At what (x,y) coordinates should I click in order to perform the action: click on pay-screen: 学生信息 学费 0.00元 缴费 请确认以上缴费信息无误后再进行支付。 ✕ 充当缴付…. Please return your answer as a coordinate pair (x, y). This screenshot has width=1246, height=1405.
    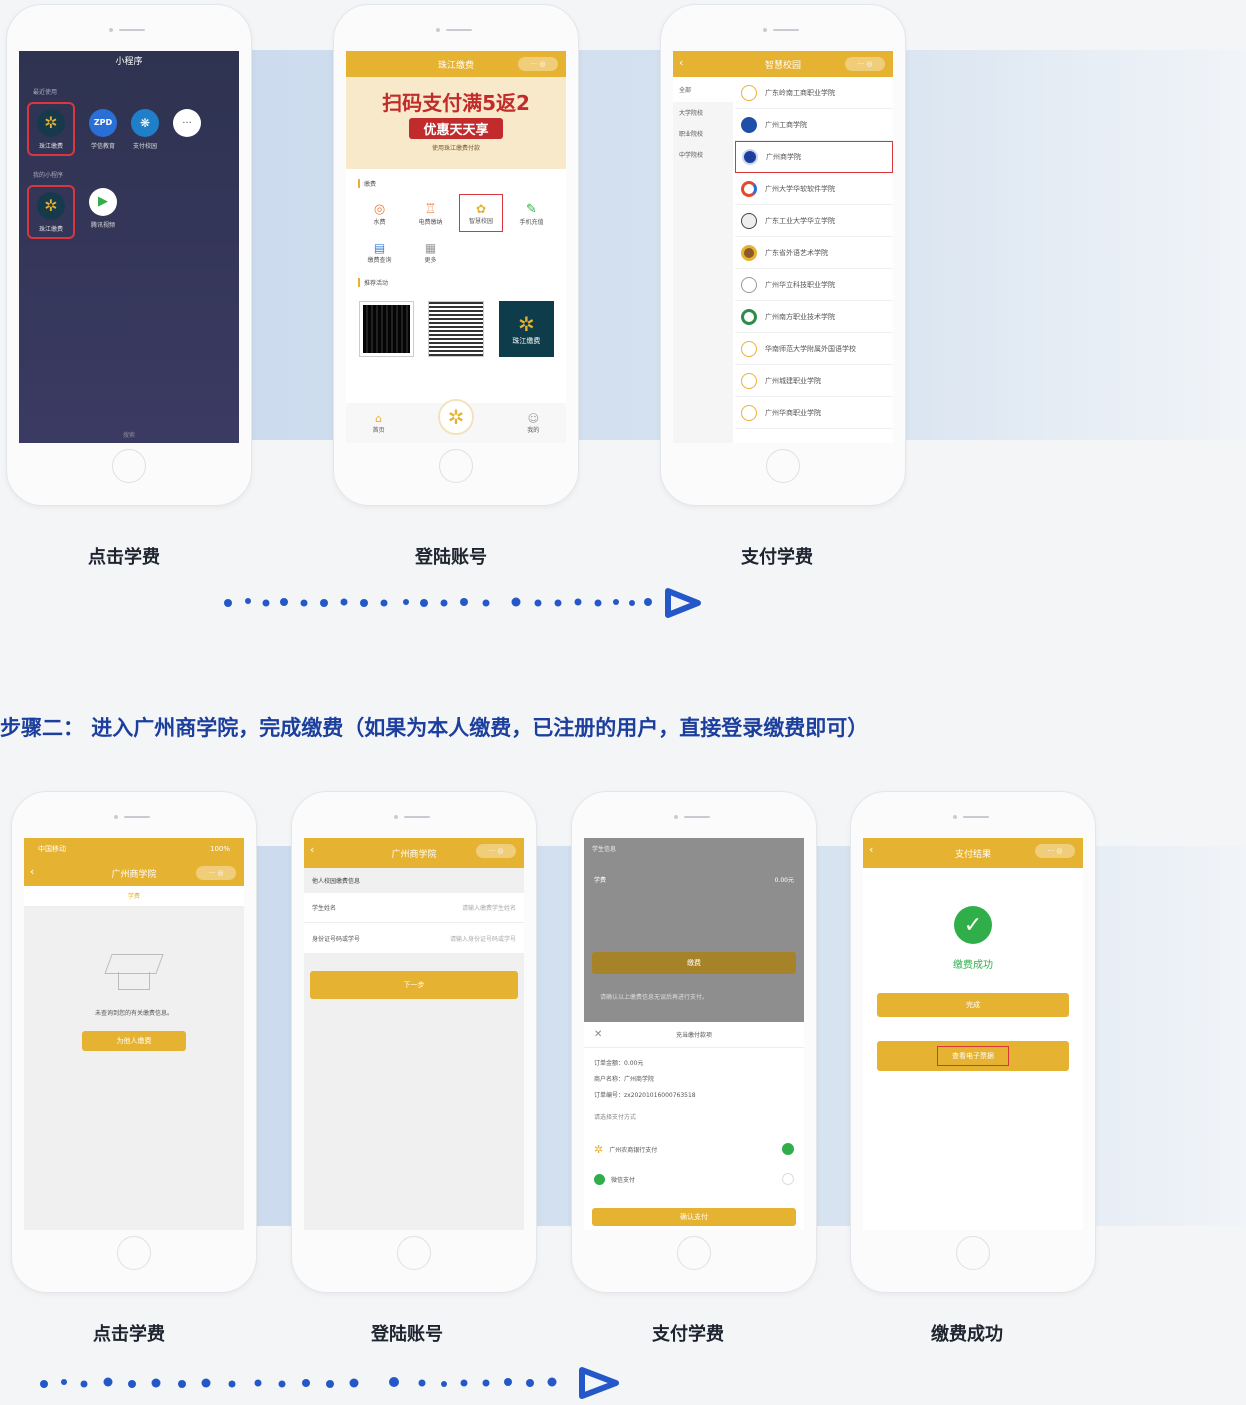
    Looking at the image, I should click on (694, 1034).